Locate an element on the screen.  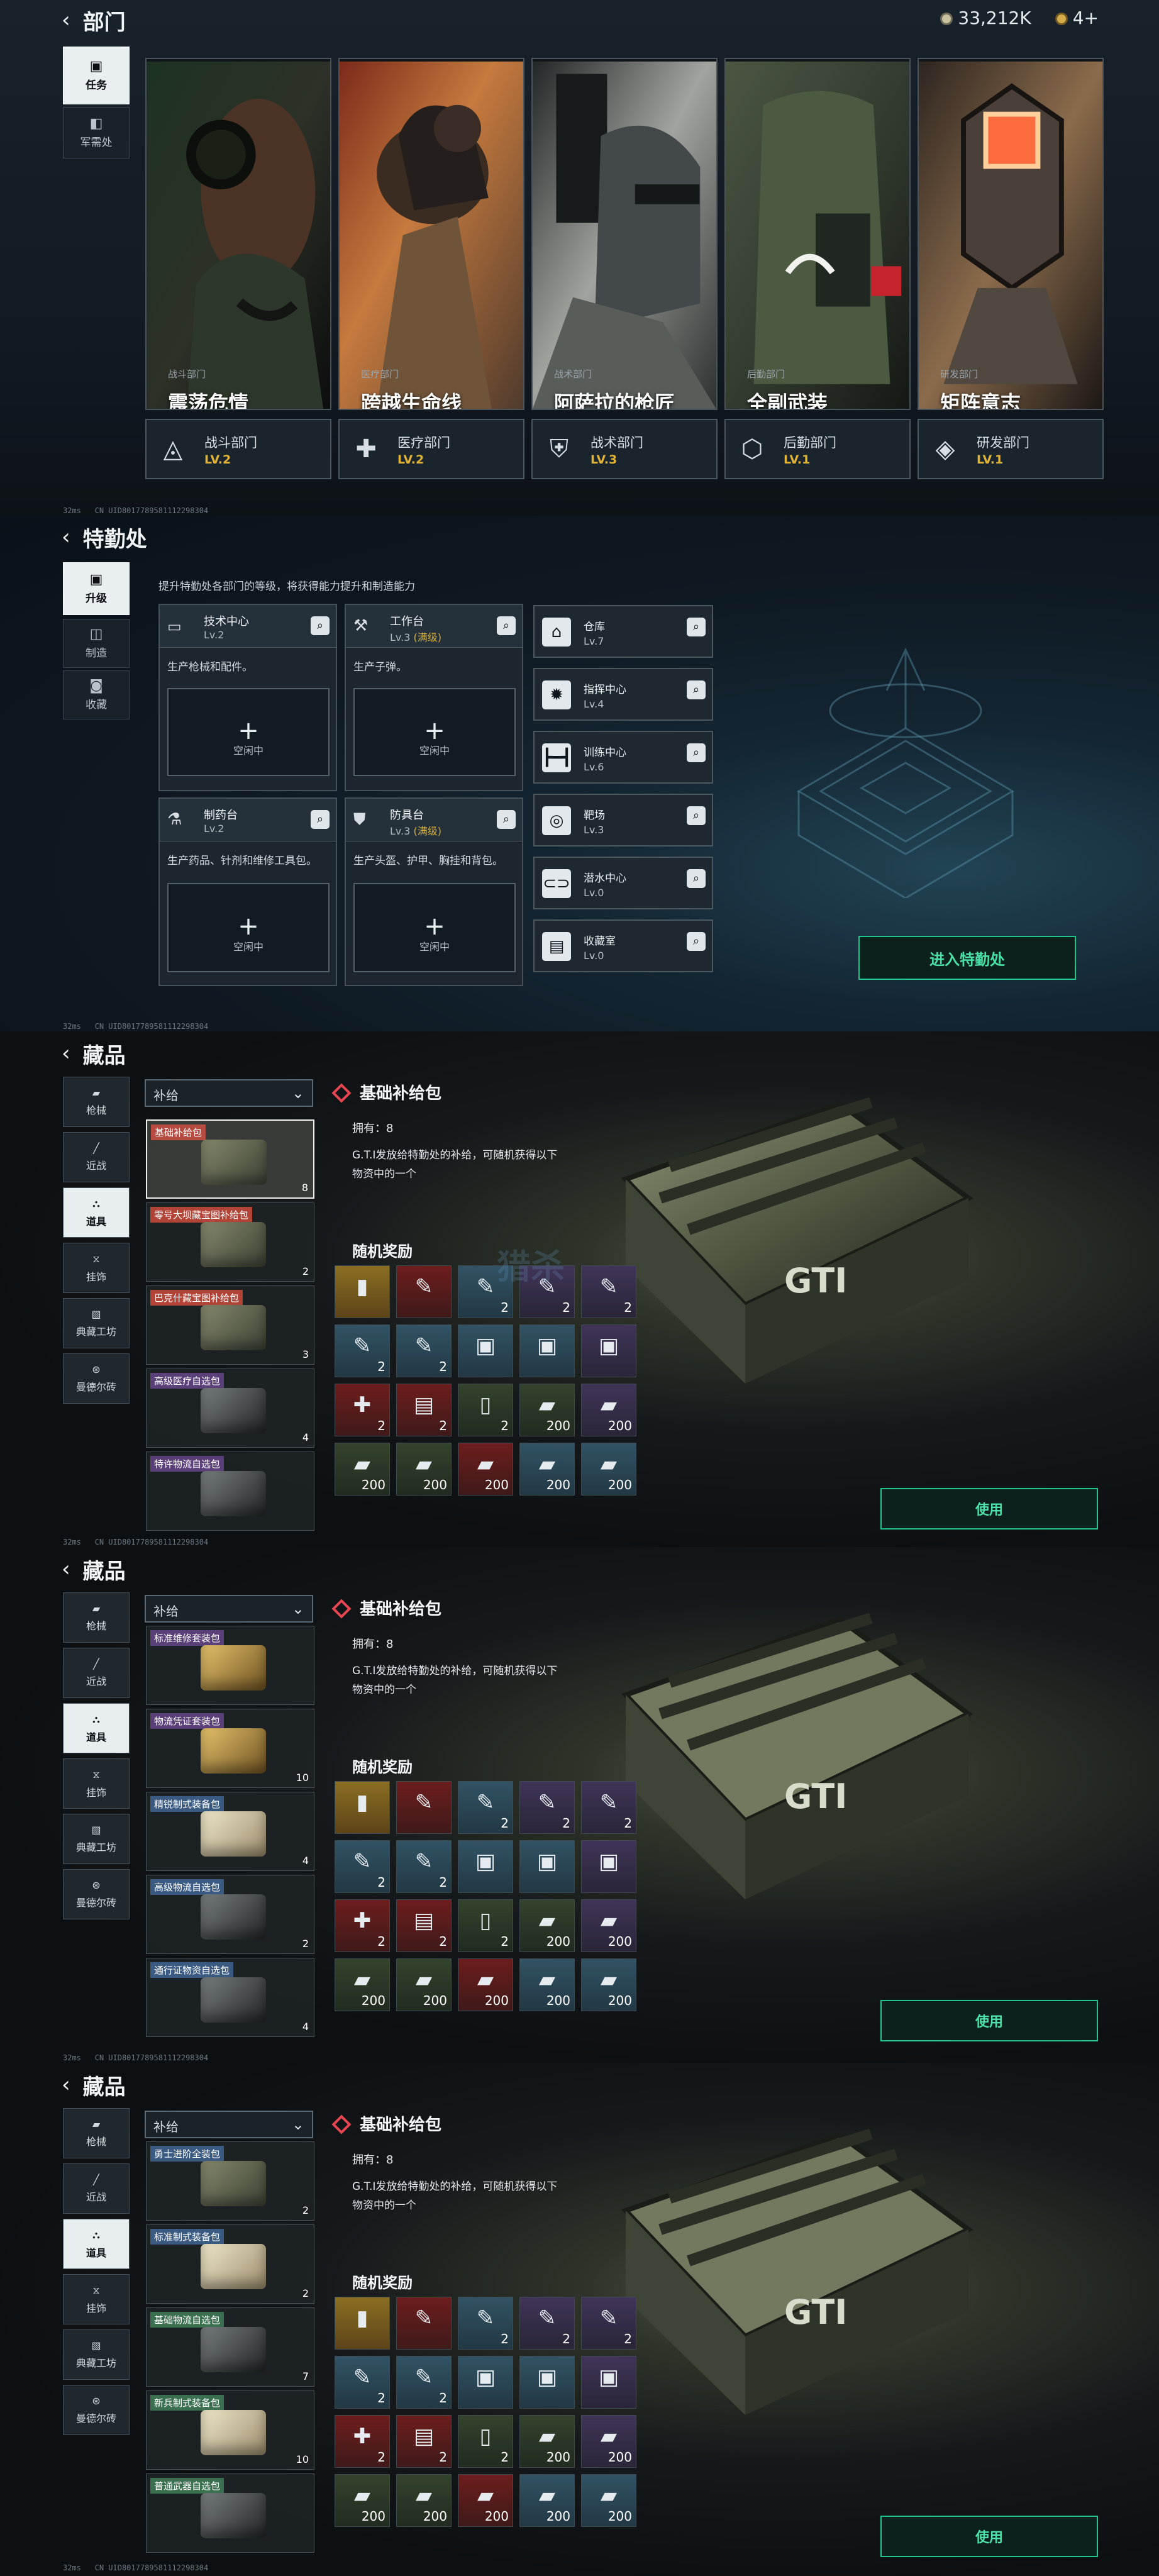
category-props: ⛬ 道具 is located at coordinates (96, 1212).